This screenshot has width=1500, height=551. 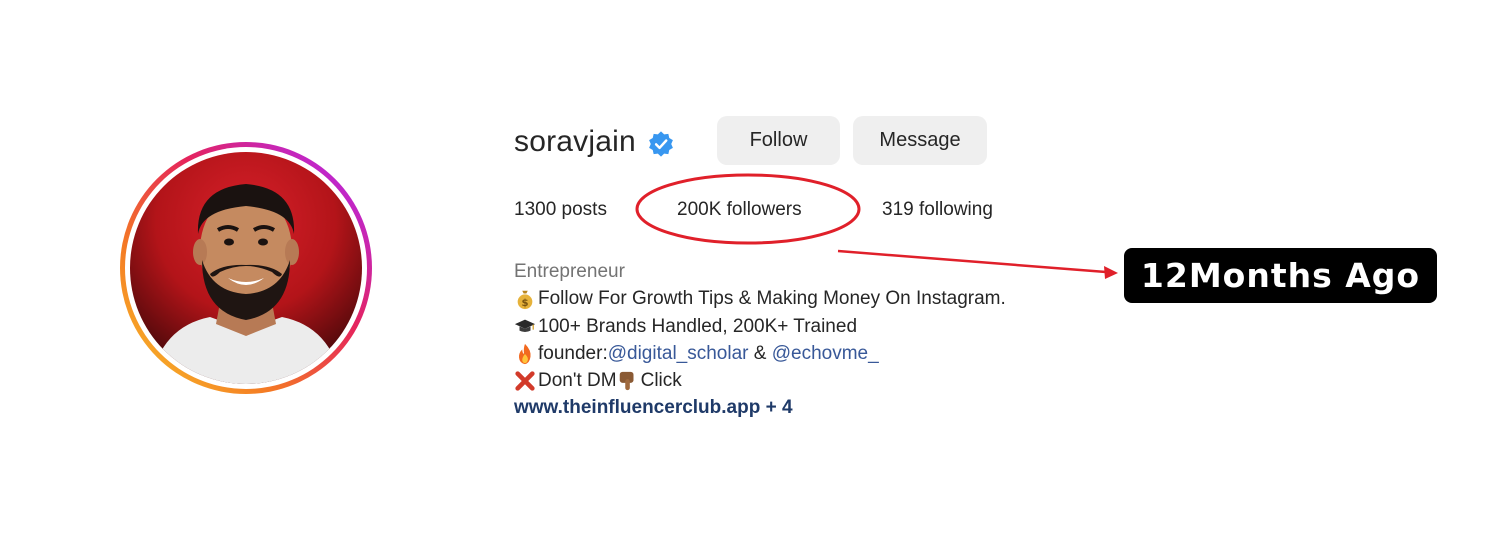 What do you see at coordinates (1280, 275) in the screenshot?
I see `annotation-callout: 12Months Ago` at bounding box center [1280, 275].